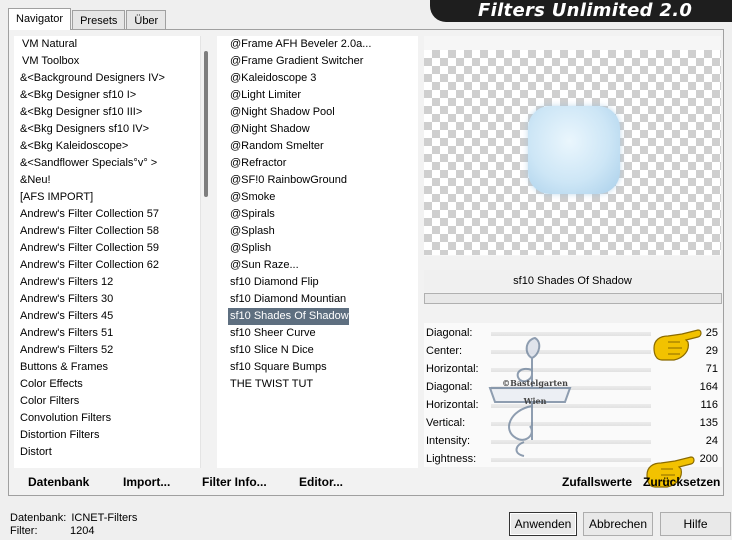  What do you see at coordinates (535, 383) in the screenshot?
I see `watermark-line1: ©Bastelgarten` at bounding box center [535, 383].